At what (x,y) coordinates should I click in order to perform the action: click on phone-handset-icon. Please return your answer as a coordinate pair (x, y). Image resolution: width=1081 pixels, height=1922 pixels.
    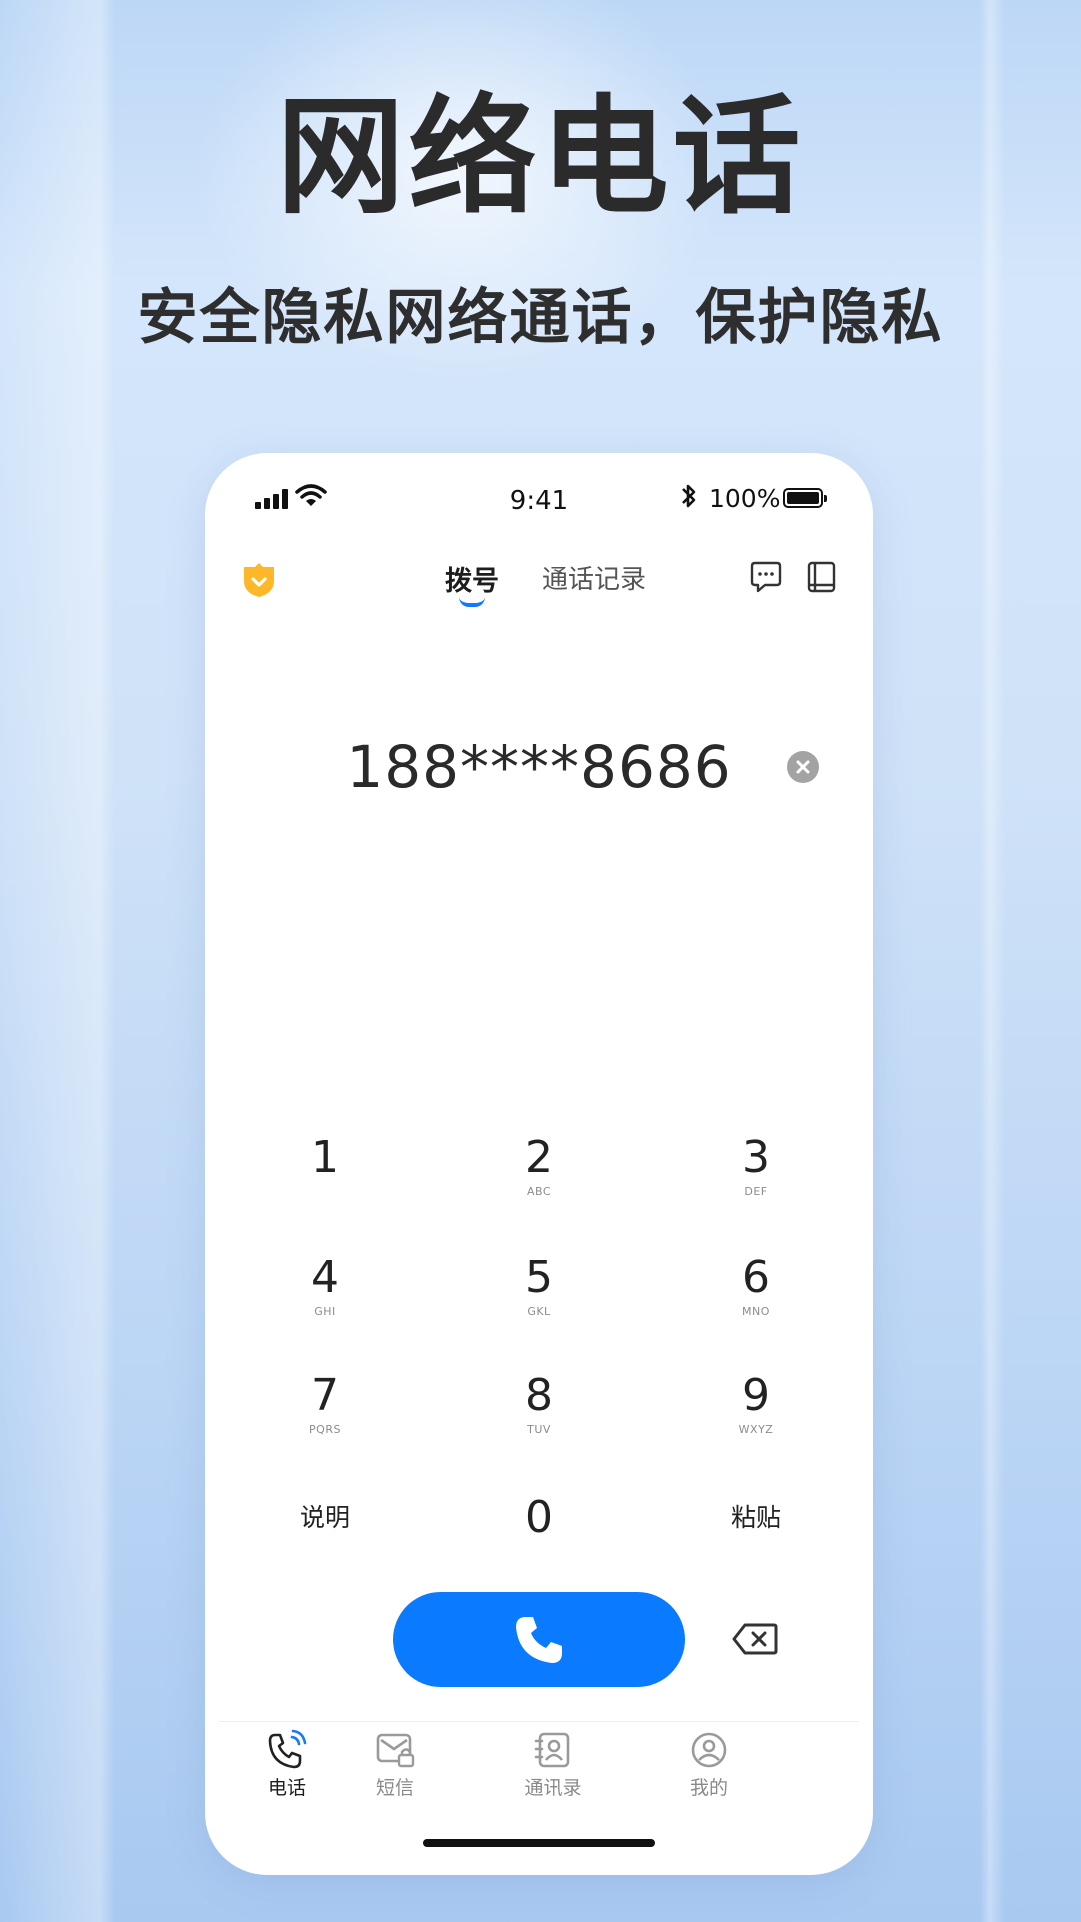
    Looking at the image, I should click on (539, 1640).